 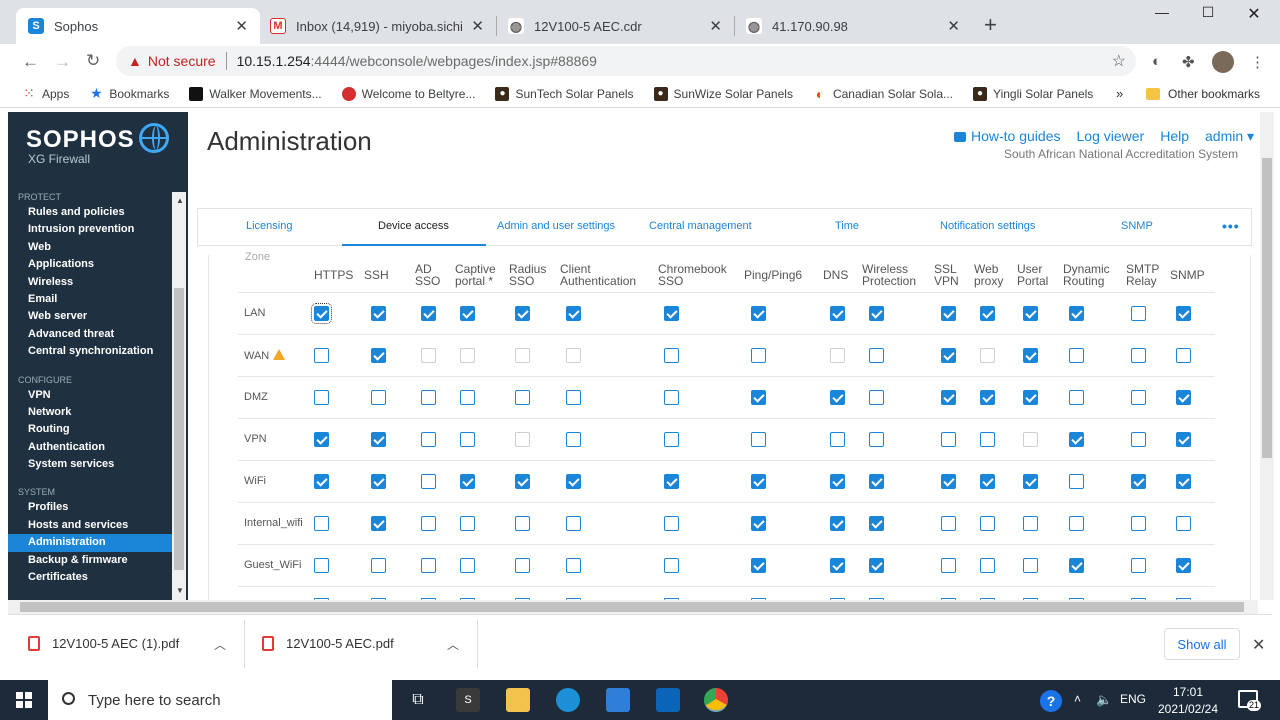 What do you see at coordinates (632, 607) in the screenshot?
I see `horizontal-scroll-thumb` at bounding box center [632, 607].